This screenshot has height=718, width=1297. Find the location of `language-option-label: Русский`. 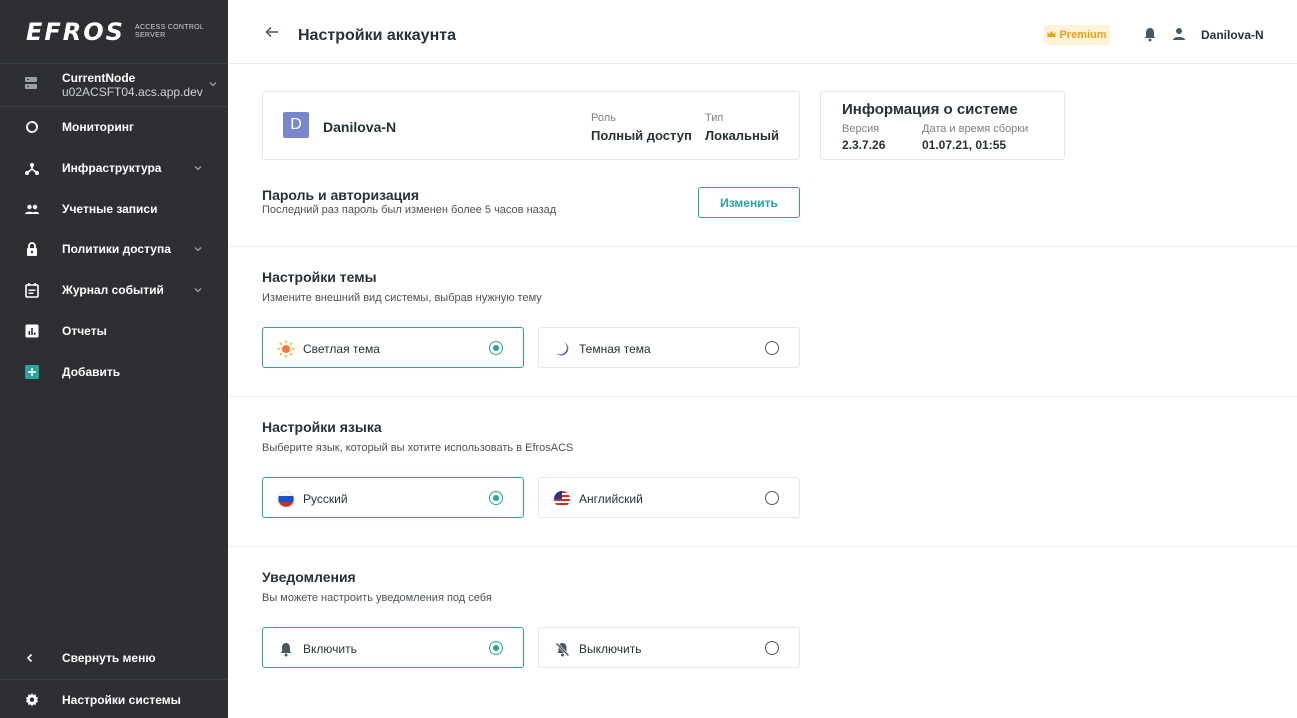

language-option-label: Русский is located at coordinates (325, 499).